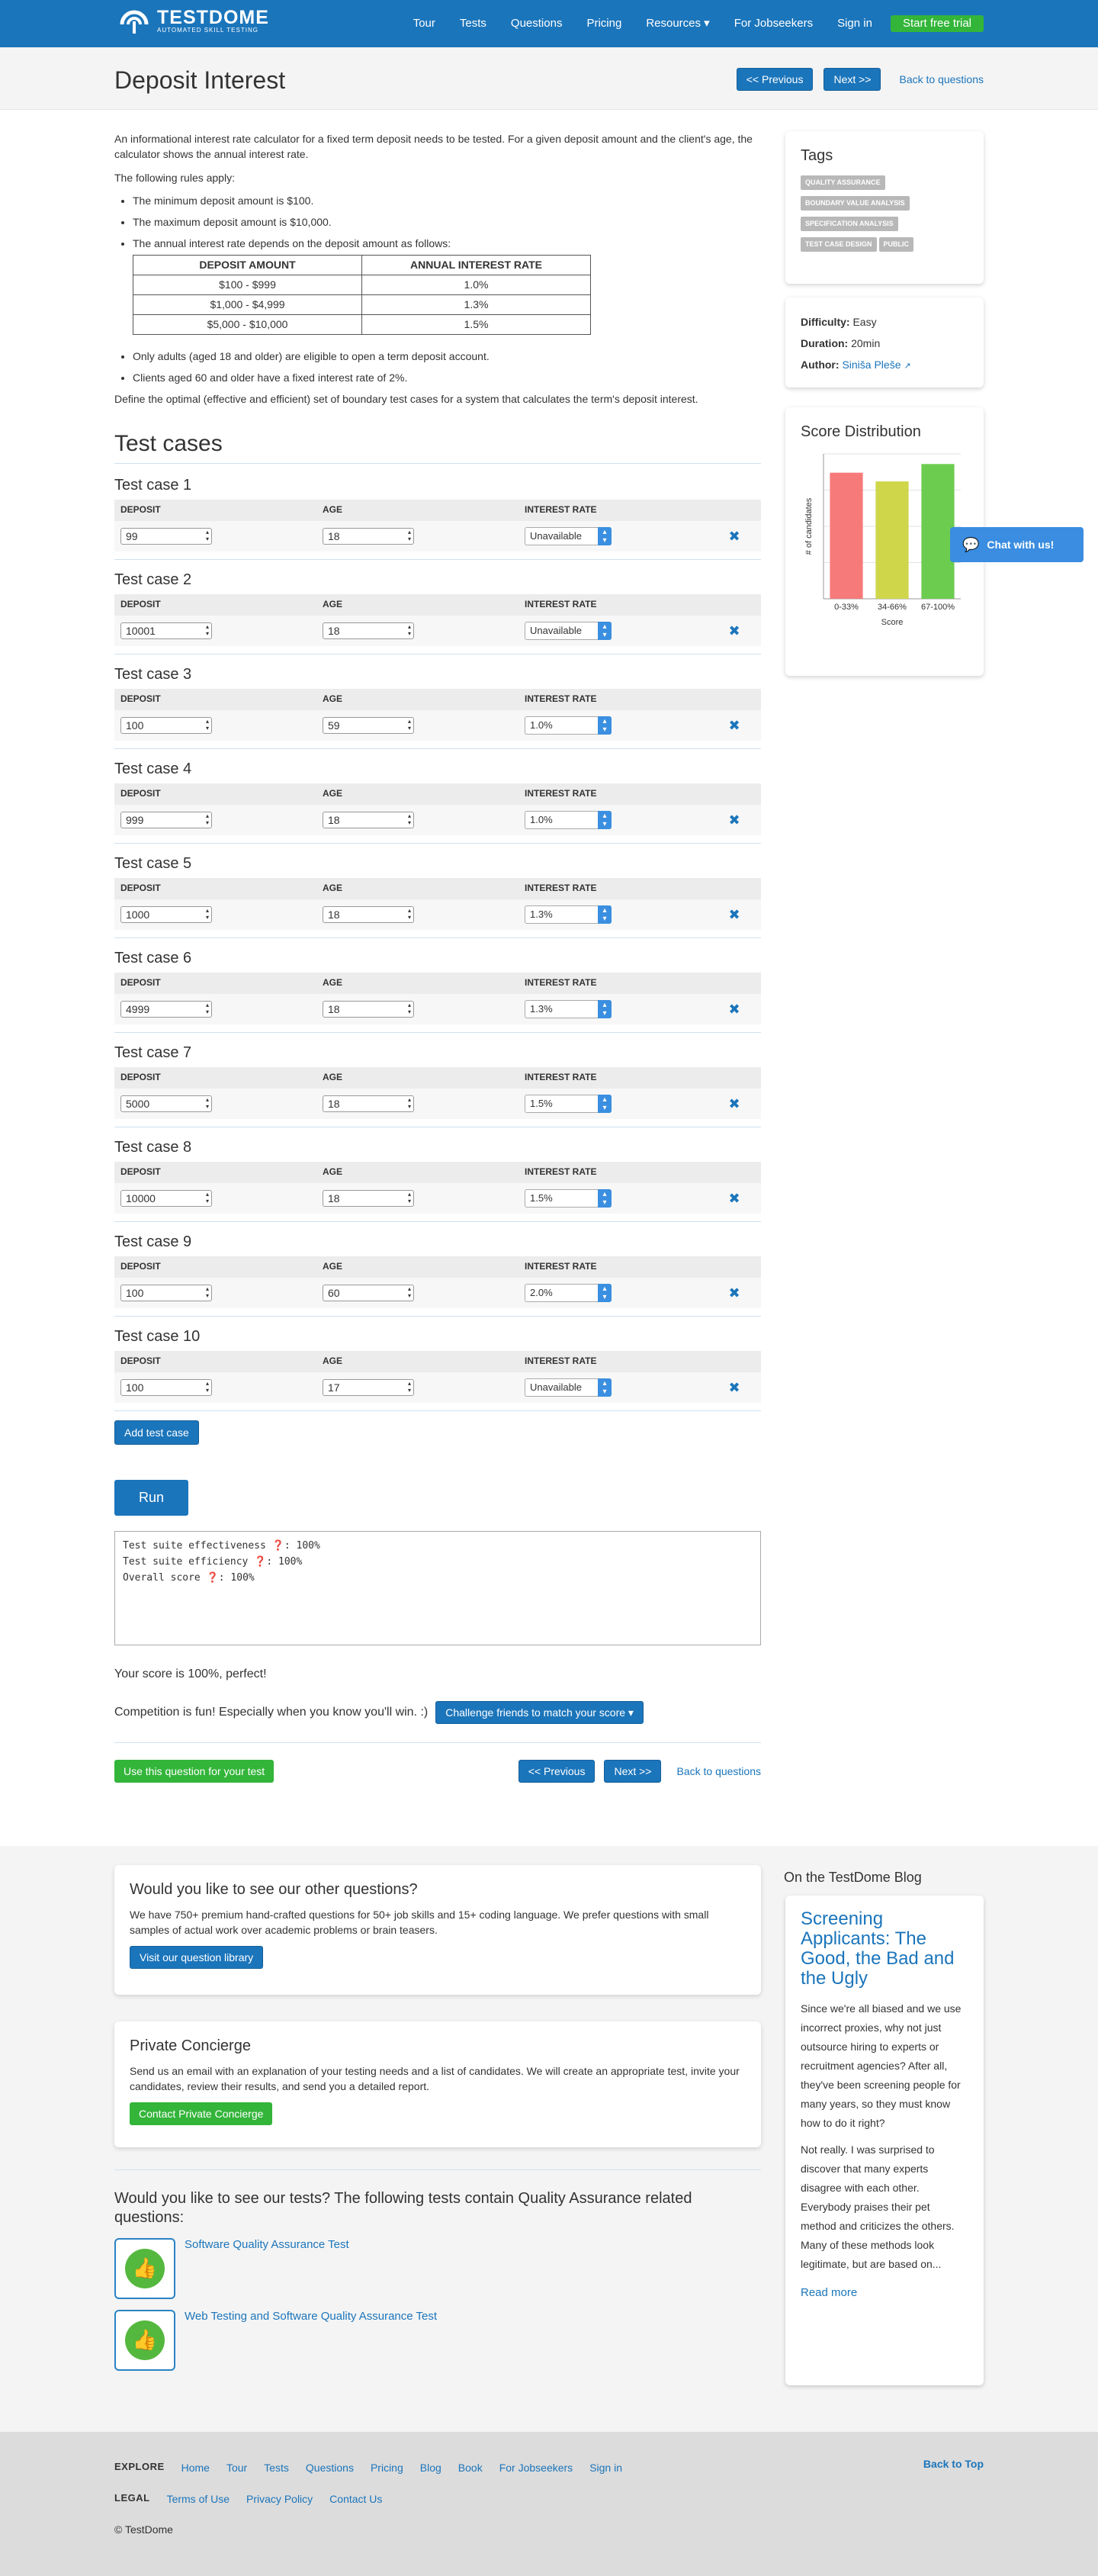 The image size is (1098, 2576). I want to click on column-header-rate: INTEREST RATE, so click(561, 983).